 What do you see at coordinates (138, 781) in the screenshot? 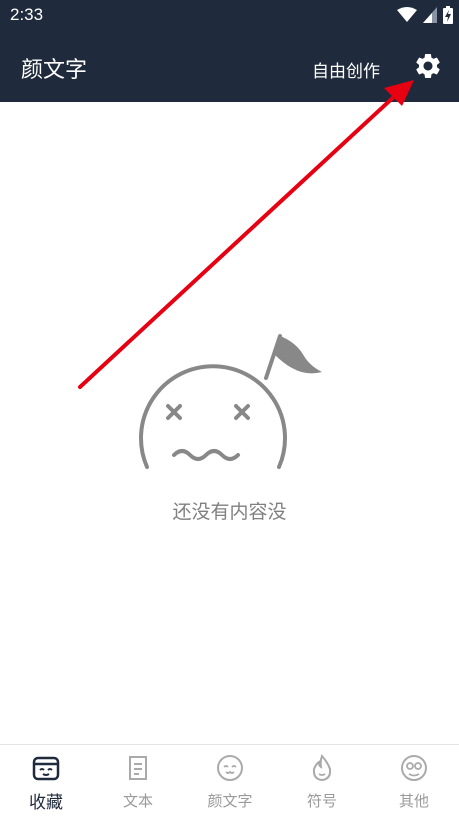
I see `tab-text: 文本` at bounding box center [138, 781].